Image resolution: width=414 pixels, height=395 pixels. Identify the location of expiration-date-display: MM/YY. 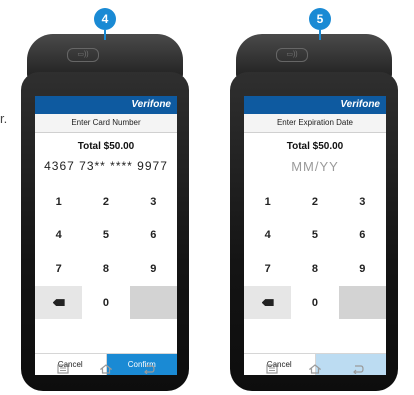
(315, 166).